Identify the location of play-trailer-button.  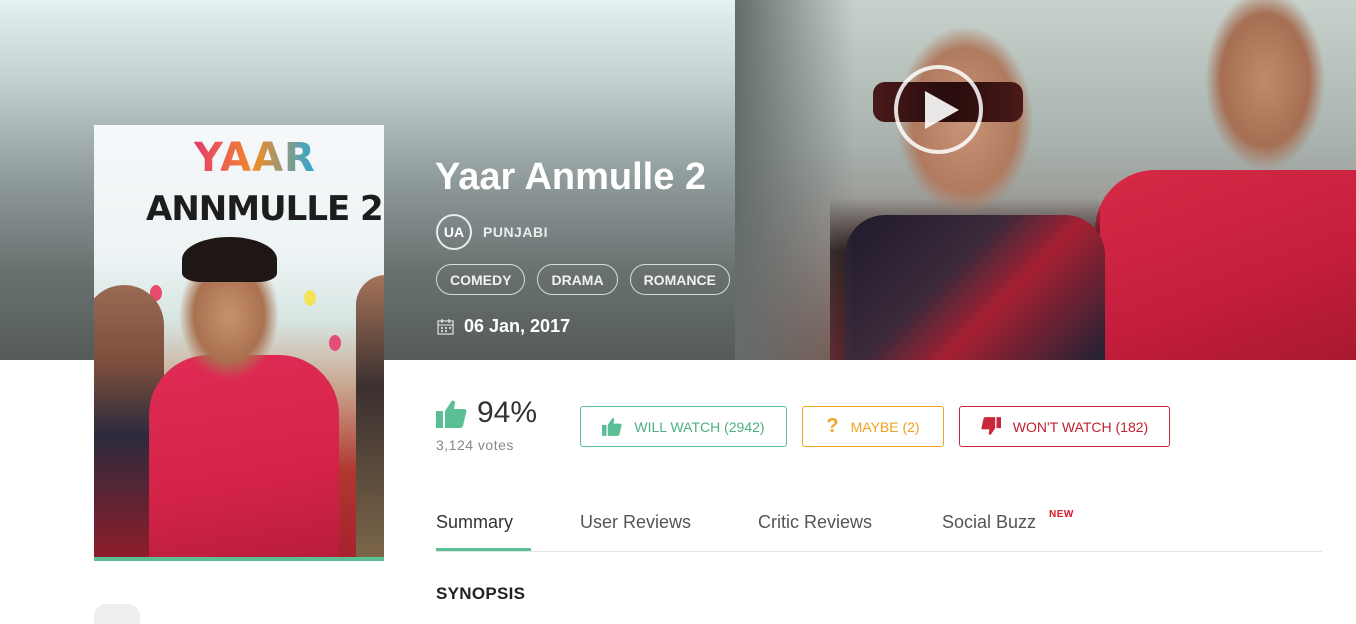
(938, 109).